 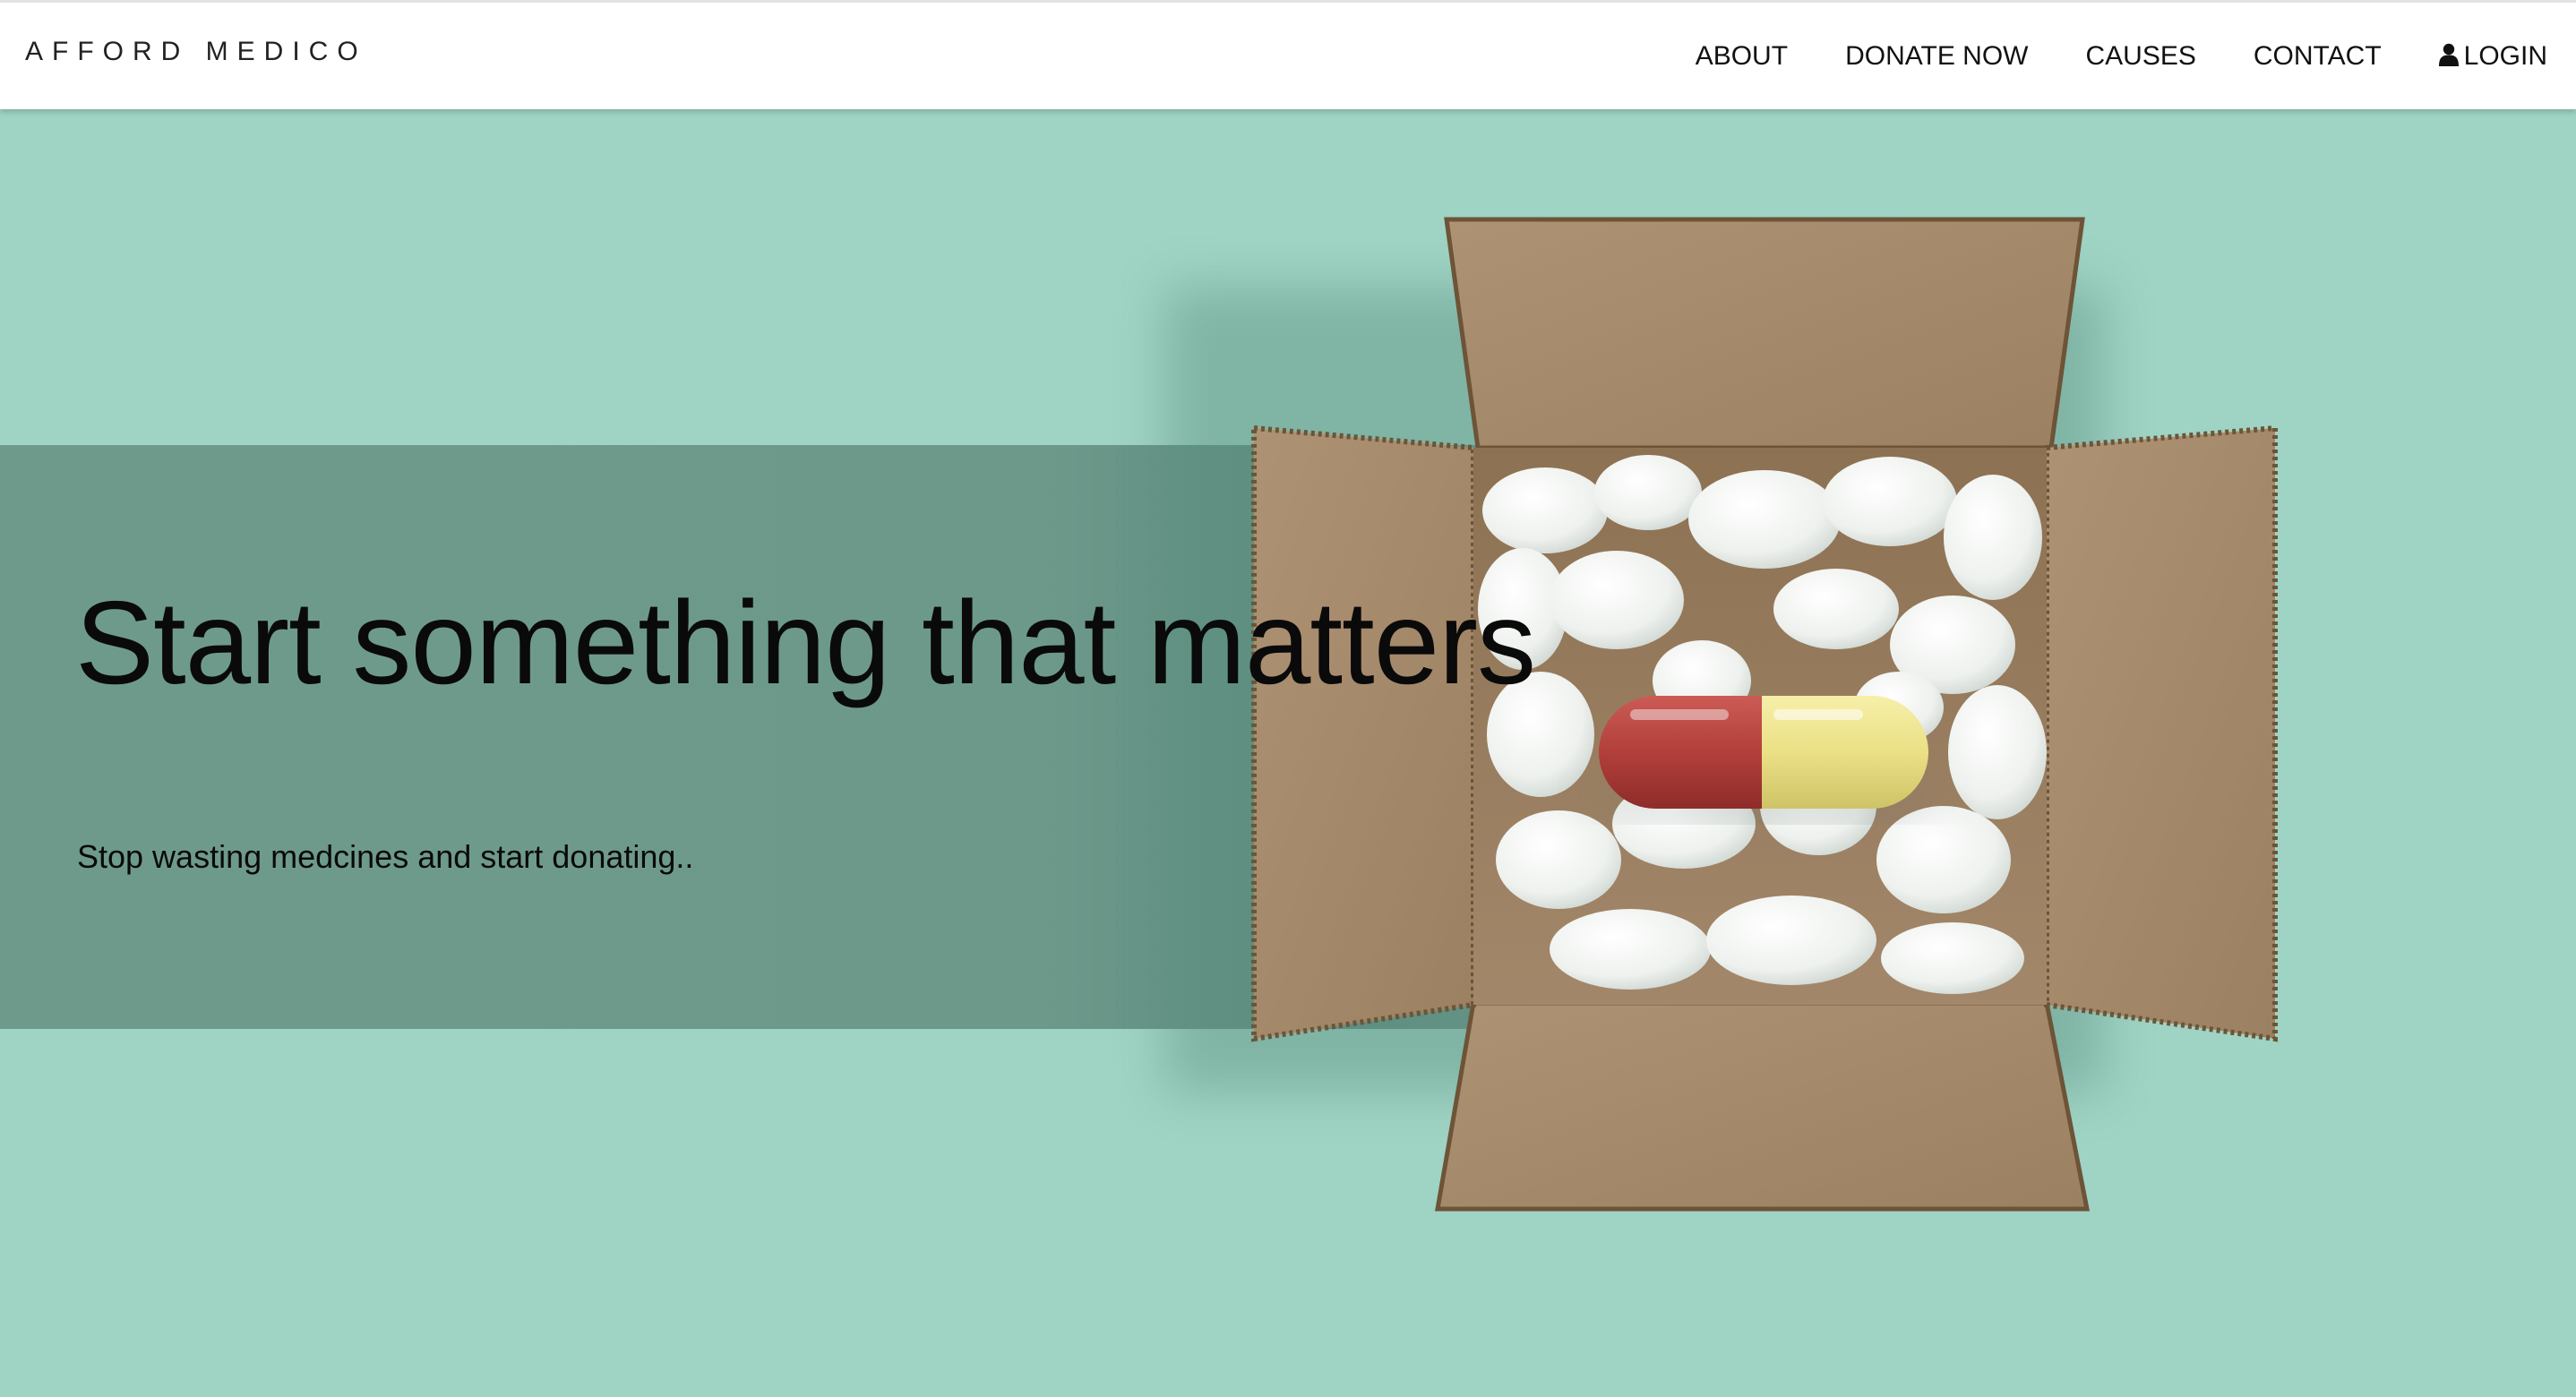 What do you see at coordinates (2161, 733) in the screenshot?
I see `box-right-flap` at bounding box center [2161, 733].